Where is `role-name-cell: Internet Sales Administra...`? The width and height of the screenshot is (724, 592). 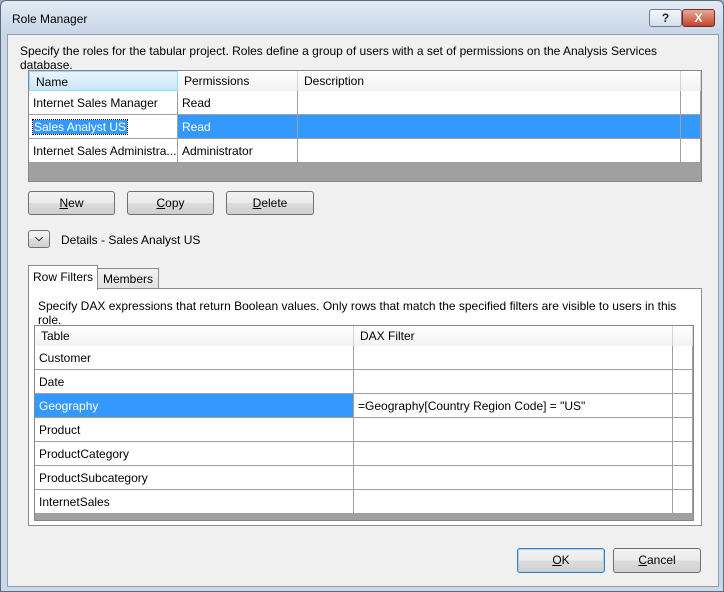 role-name-cell: Internet Sales Administra... is located at coordinates (103, 151).